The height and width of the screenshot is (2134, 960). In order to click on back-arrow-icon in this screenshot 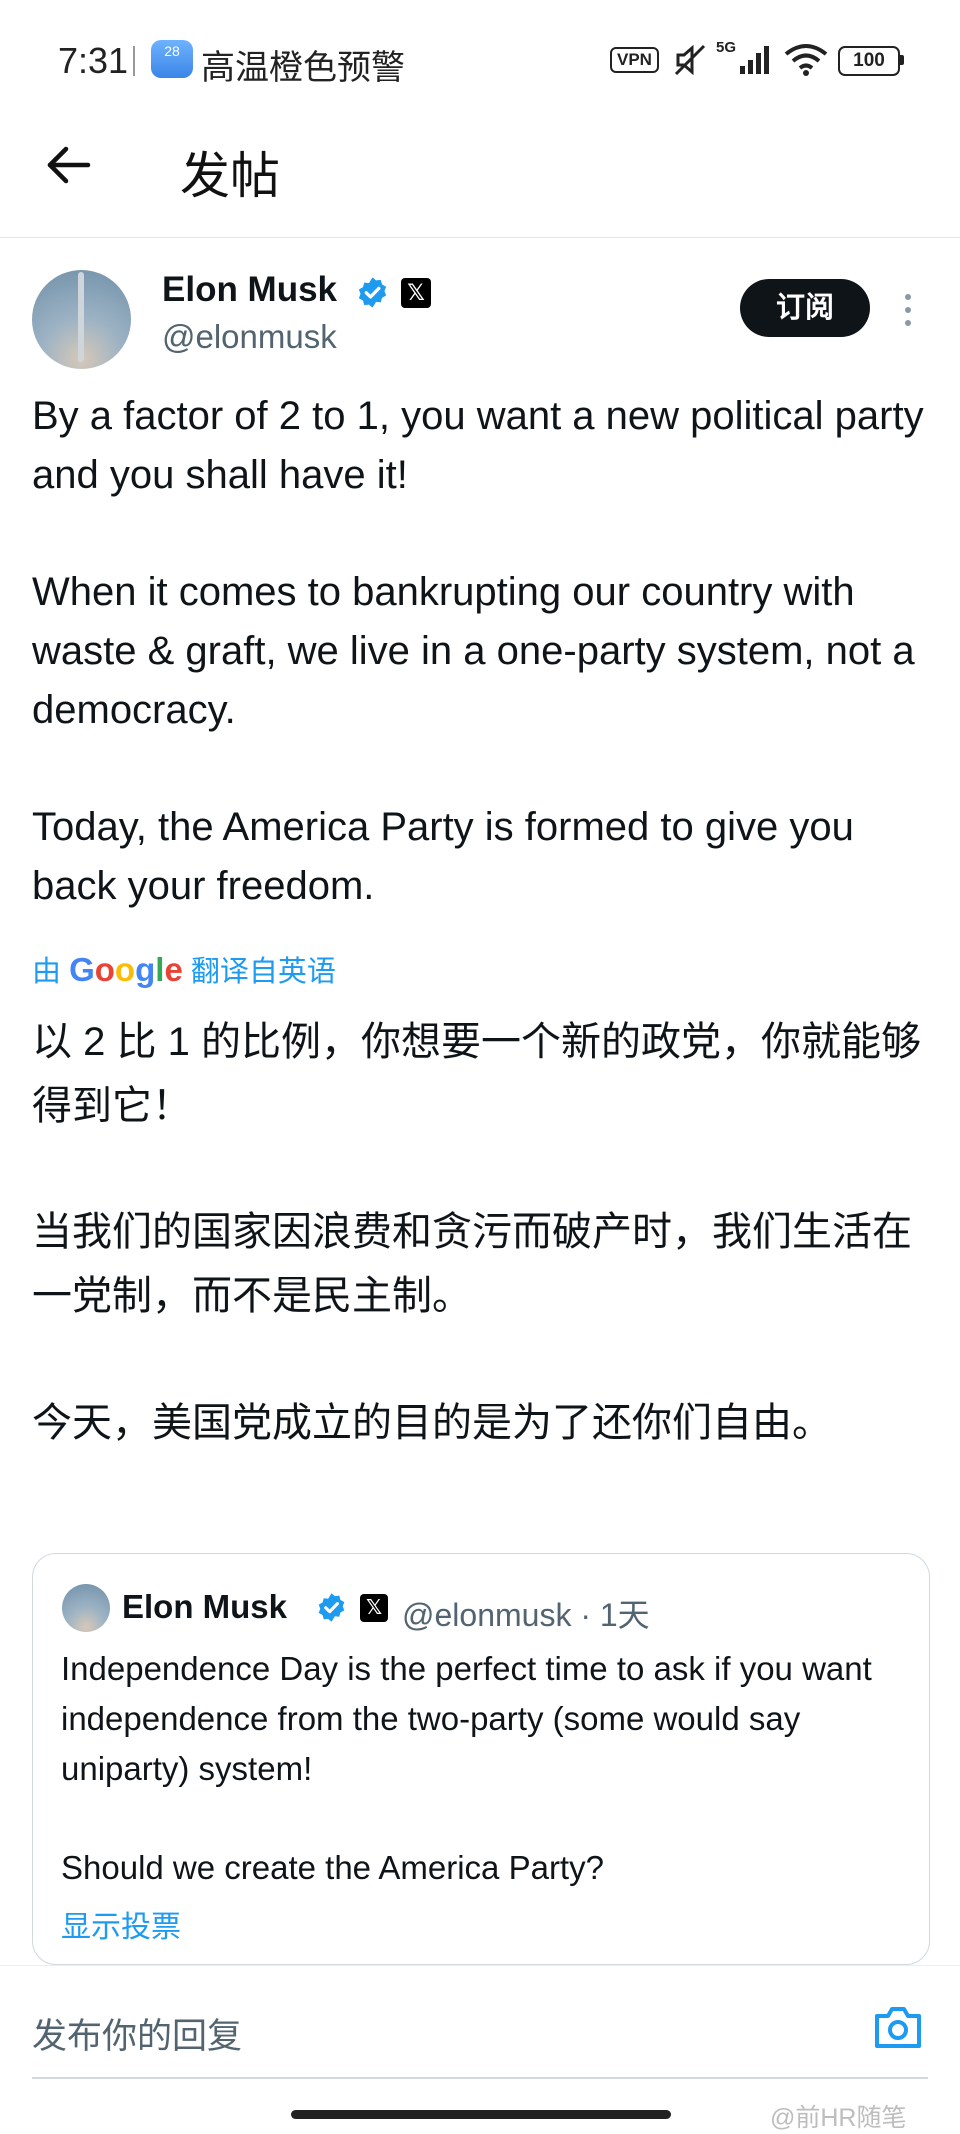, I will do `click(69, 165)`.